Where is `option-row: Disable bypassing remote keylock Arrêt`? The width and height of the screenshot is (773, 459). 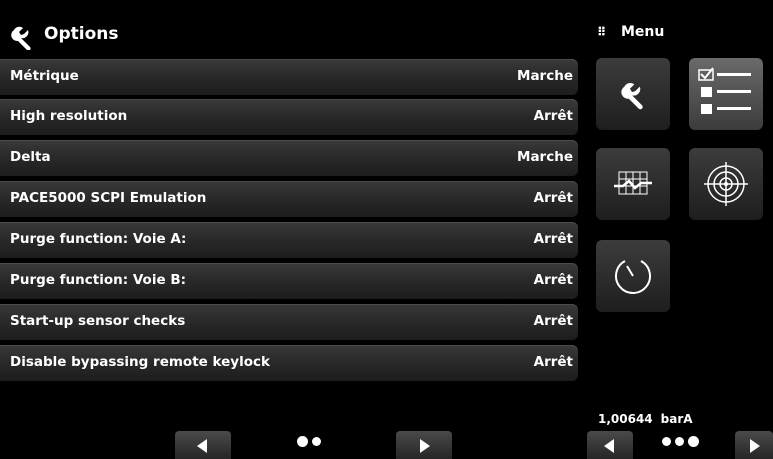 option-row: Disable bypassing remote keylock Arrêt is located at coordinates (289, 363).